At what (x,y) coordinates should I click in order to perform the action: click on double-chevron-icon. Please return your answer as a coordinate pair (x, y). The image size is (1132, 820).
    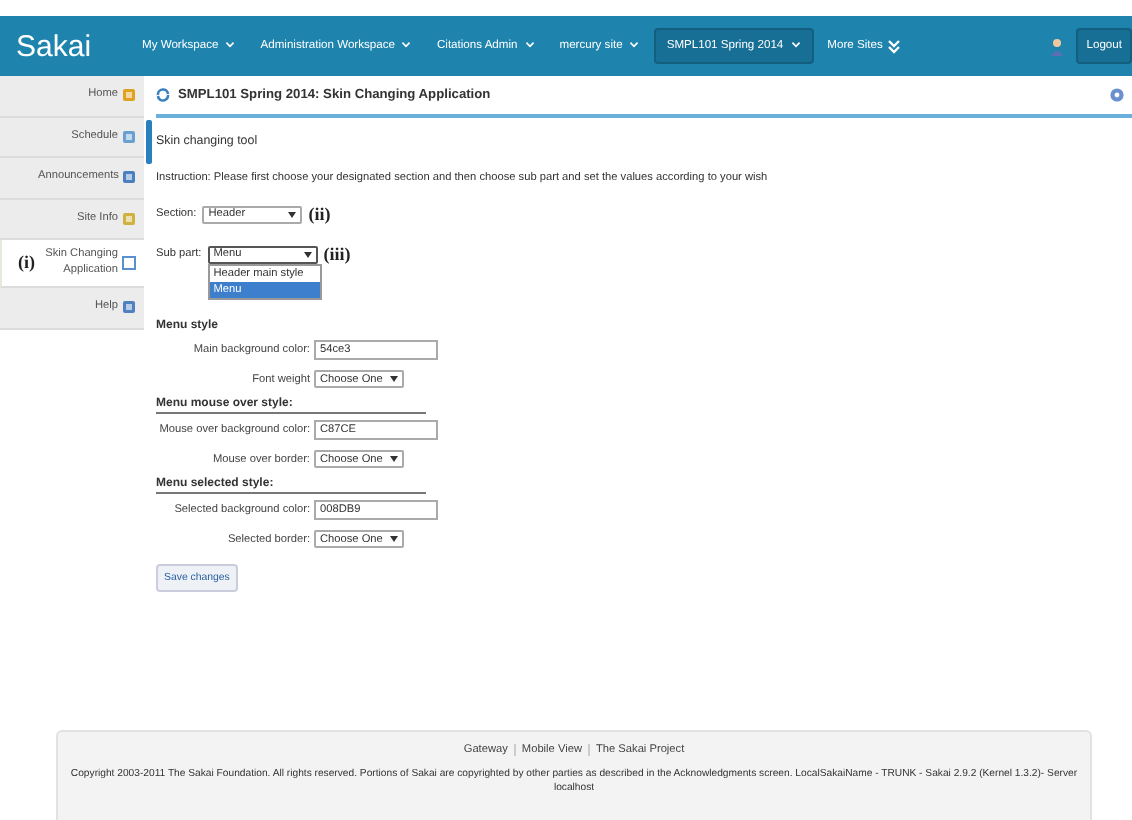
    Looking at the image, I should click on (894, 46).